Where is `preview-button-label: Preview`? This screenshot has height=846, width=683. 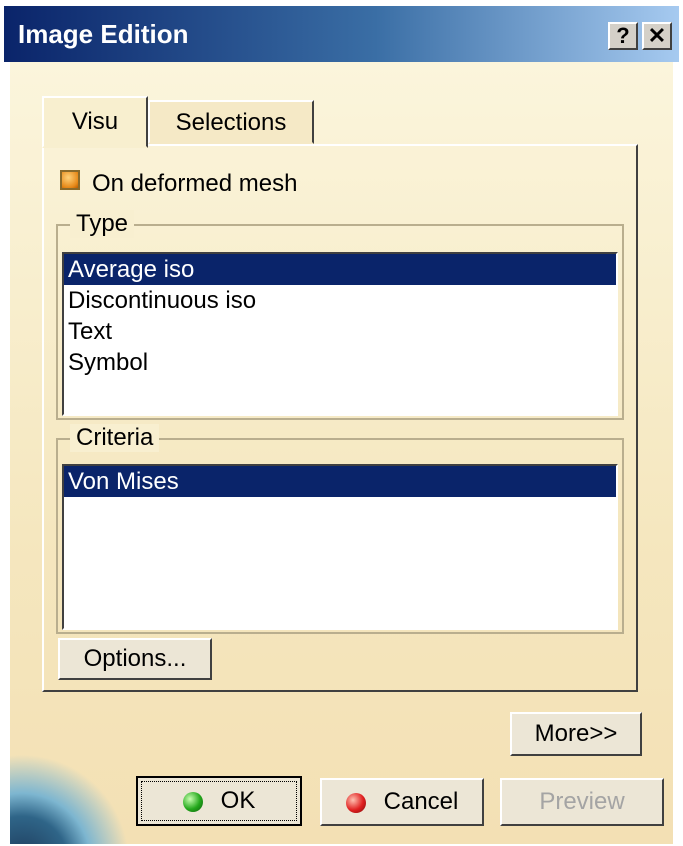
preview-button-label: Preview is located at coordinates (582, 801).